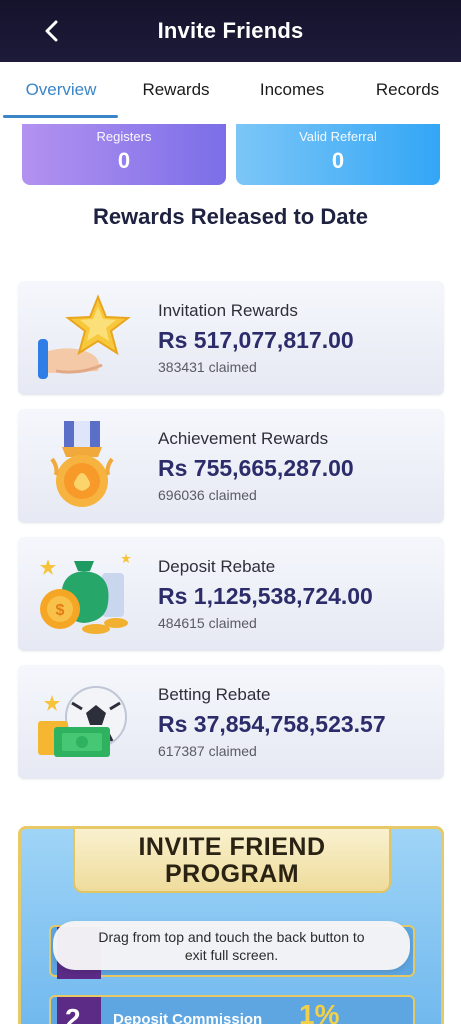  Describe the element at coordinates (272, 724) in the screenshot. I see `reward-amount: Rs 37,854,758,523.57` at that location.